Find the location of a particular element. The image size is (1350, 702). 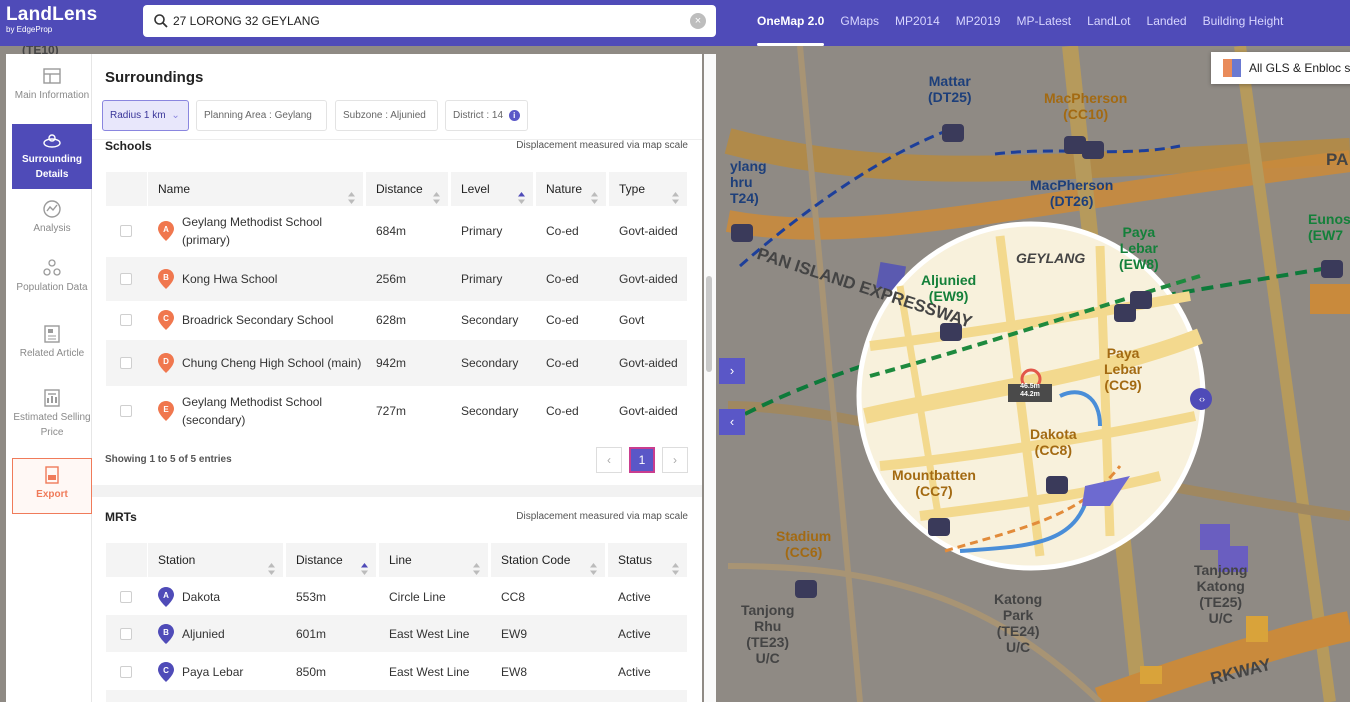

map-label-stadium: Stadium (CC6) is located at coordinates (803, 544).